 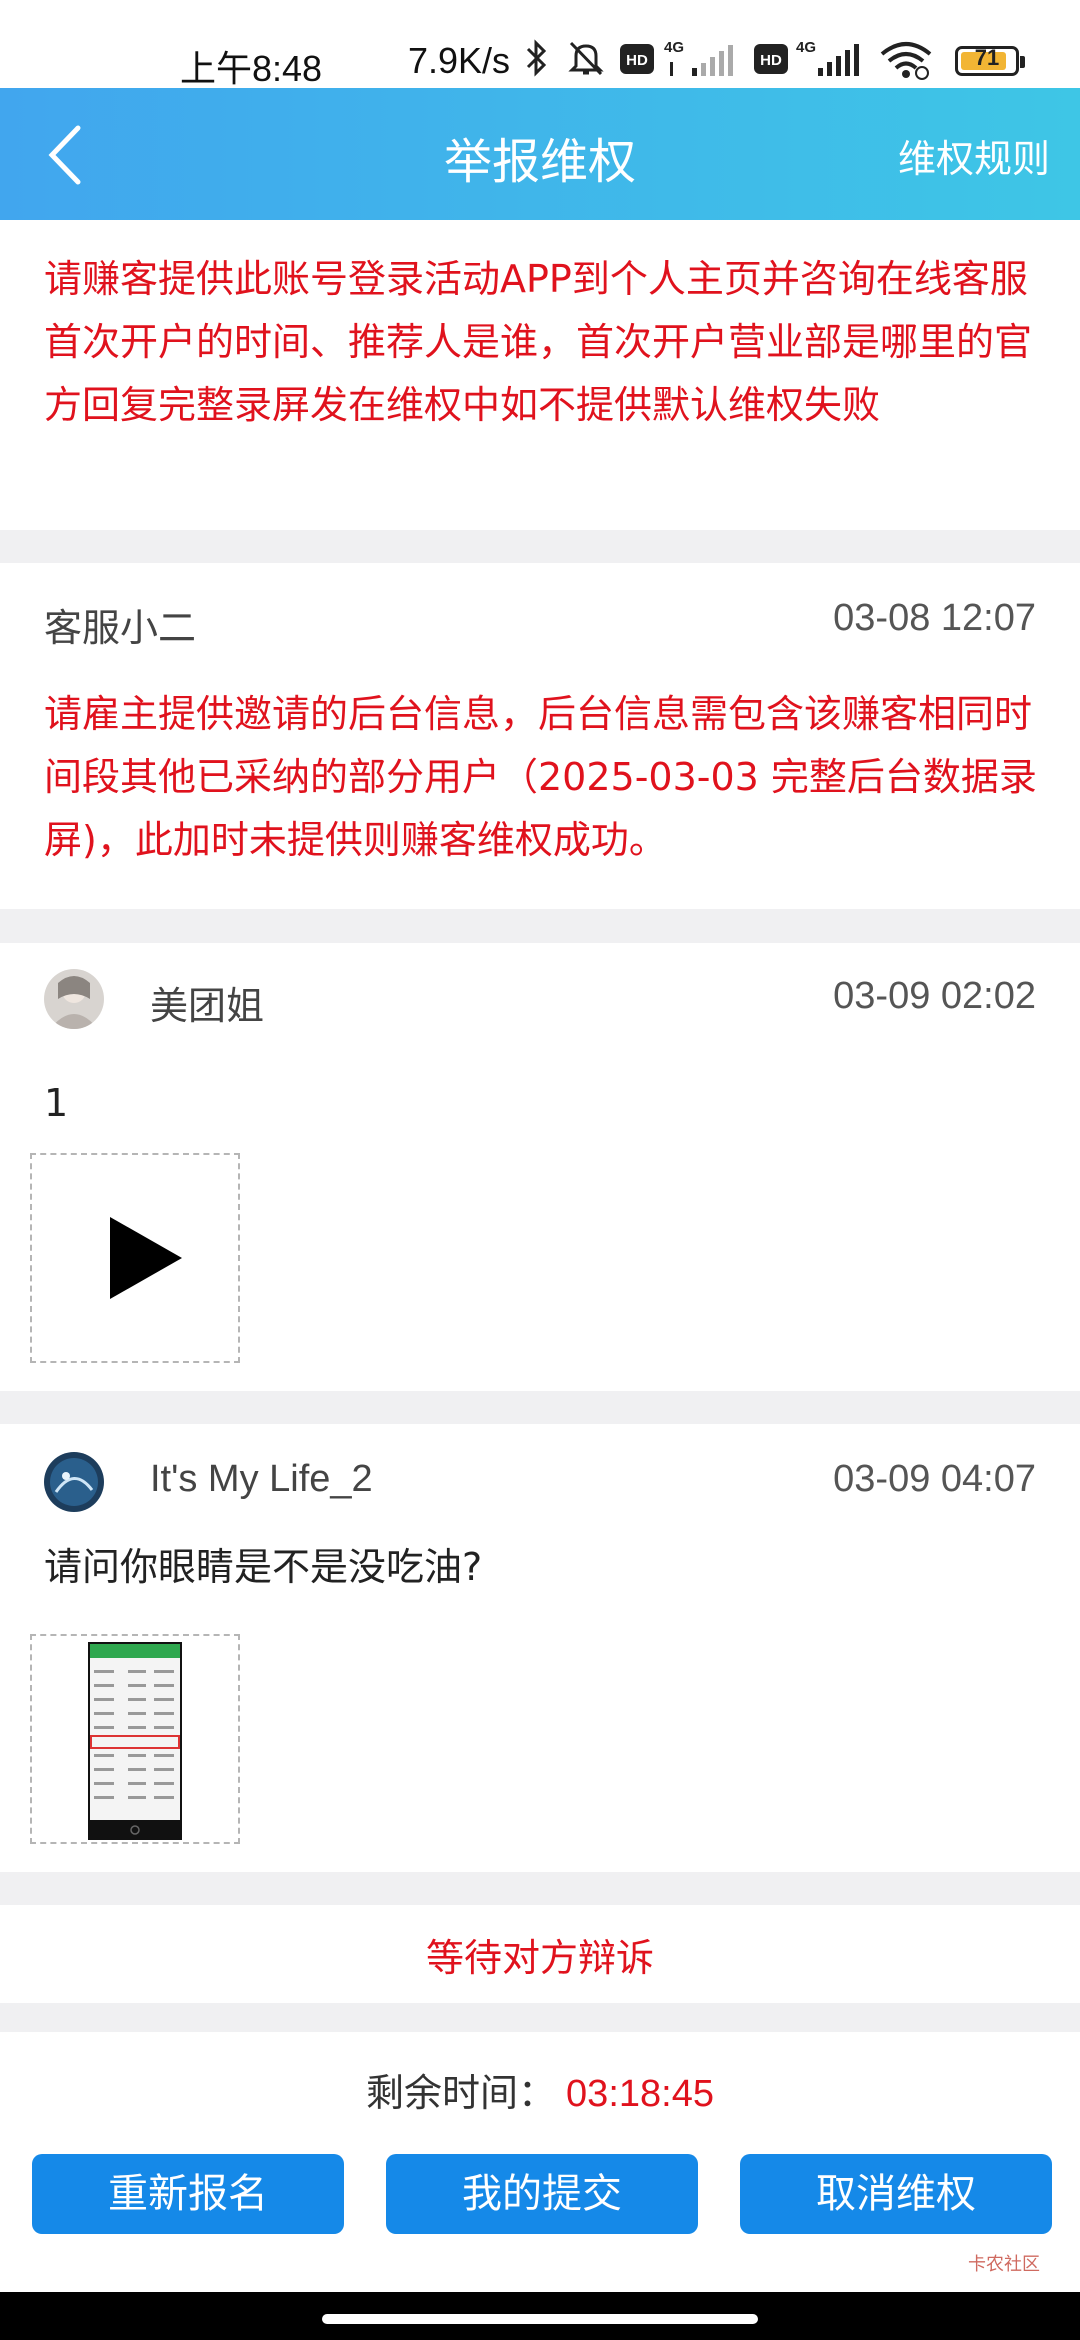 I want to click on remaining-time: 剩余时间： 03:18:45, so click(x=540, y=2089).